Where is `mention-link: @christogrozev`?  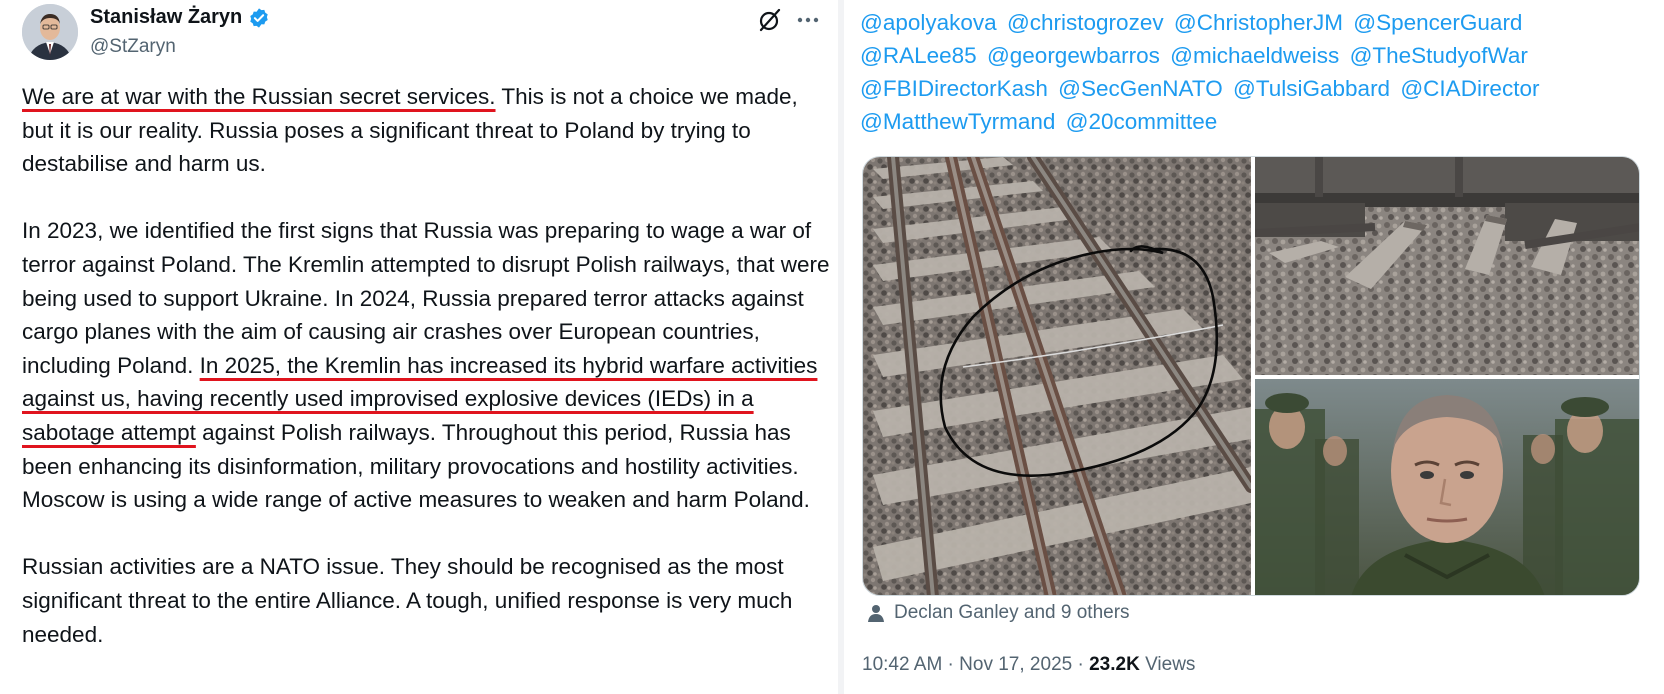
mention-link: @christogrozev is located at coordinates (1085, 22).